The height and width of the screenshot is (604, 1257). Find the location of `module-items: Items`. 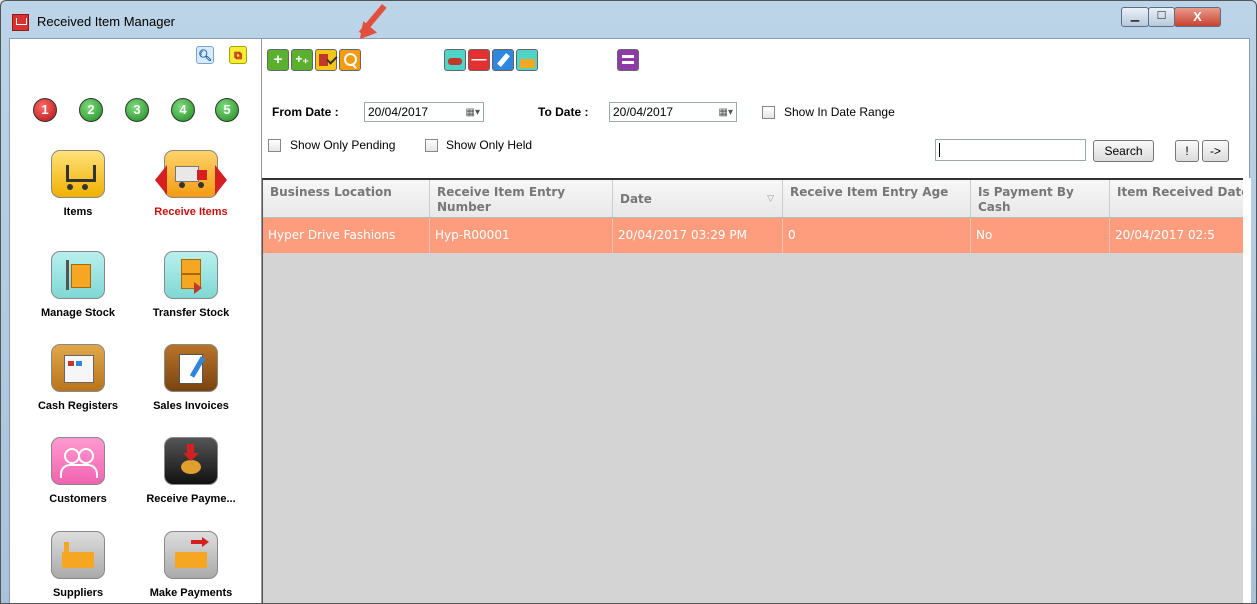

module-items: Items is located at coordinates (78, 184).